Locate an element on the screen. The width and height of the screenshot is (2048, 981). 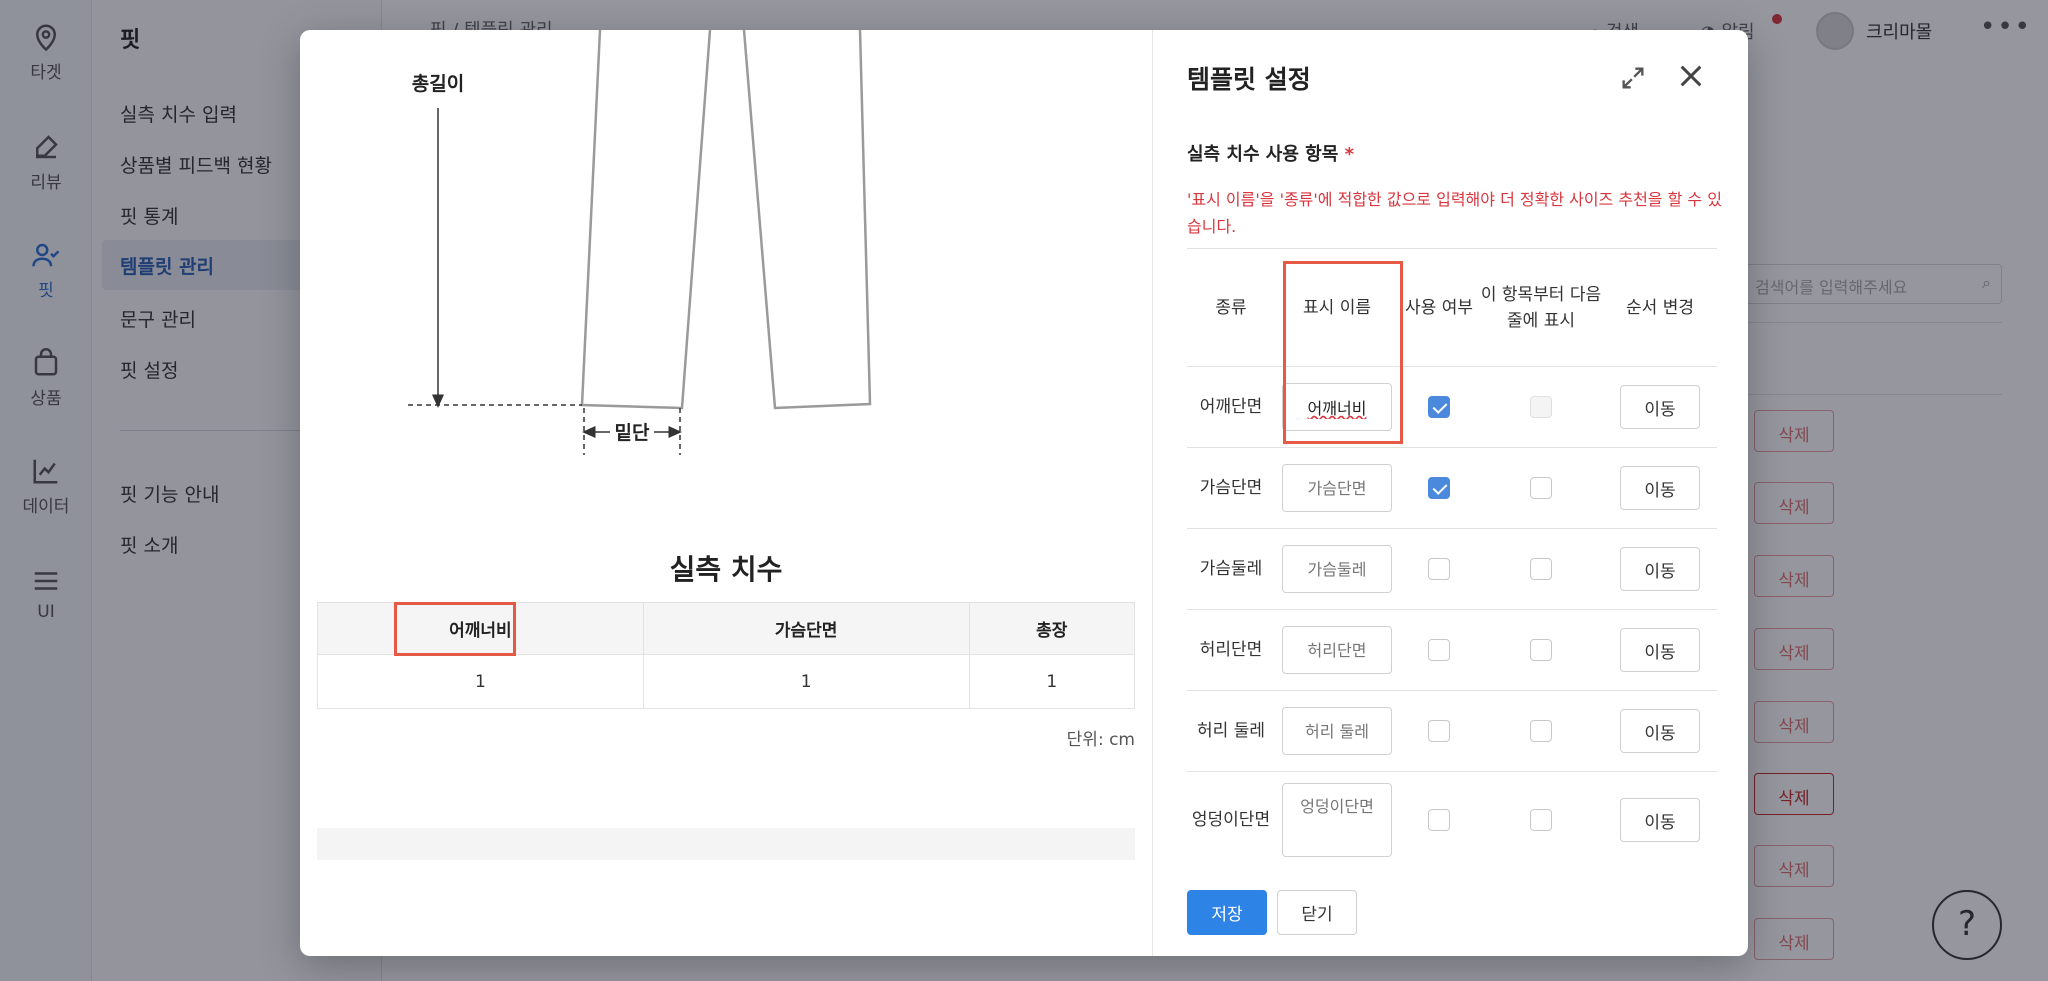
unit-label: 단위: cm is located at coordinates (1100, 740).